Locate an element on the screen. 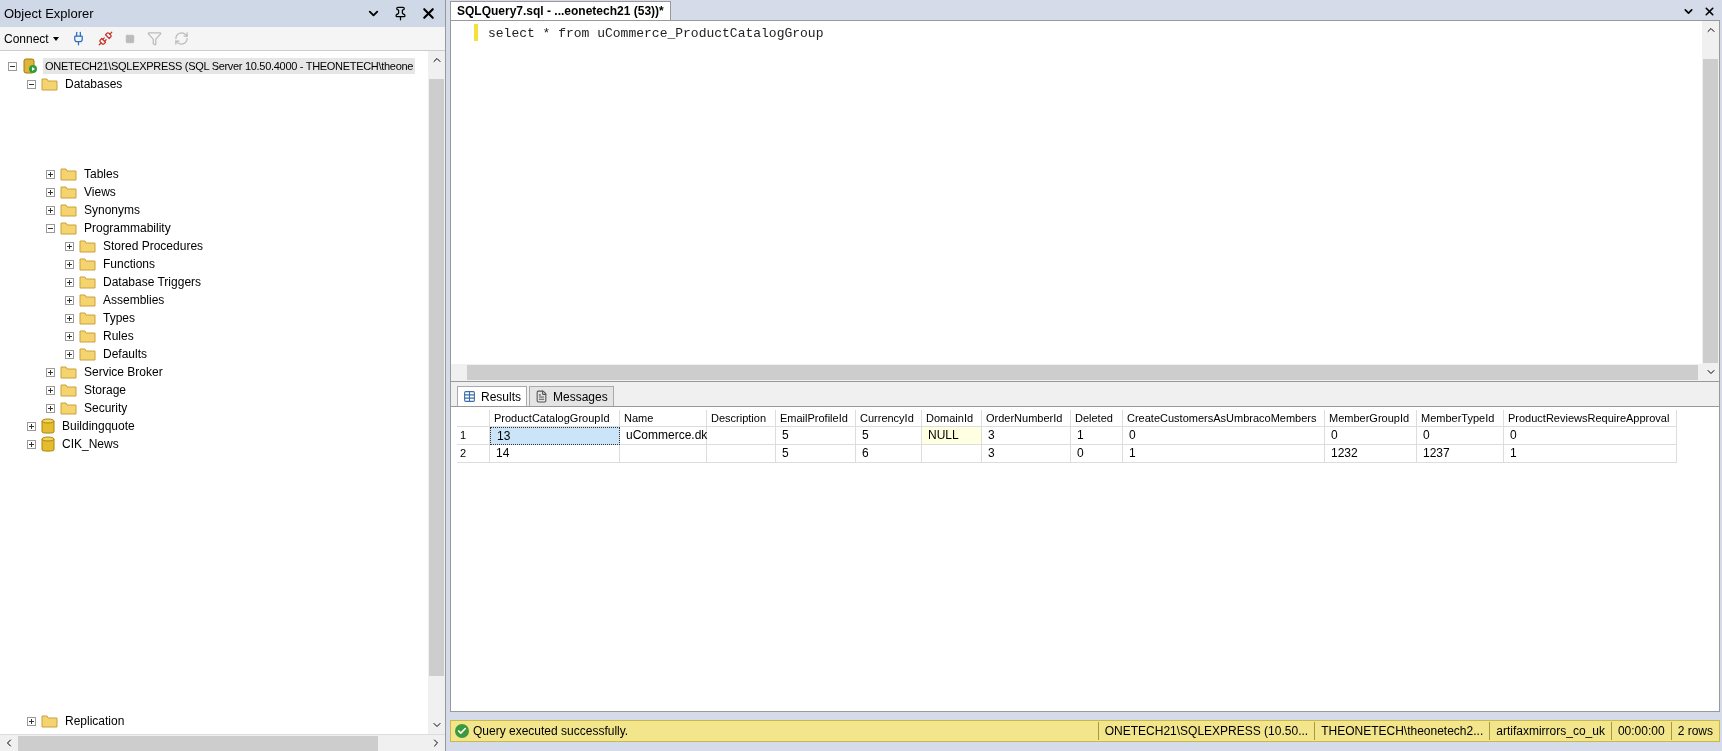 The image size is (1722, 751). status-message: Query executed successfully. is located at coordinates (551, 731).